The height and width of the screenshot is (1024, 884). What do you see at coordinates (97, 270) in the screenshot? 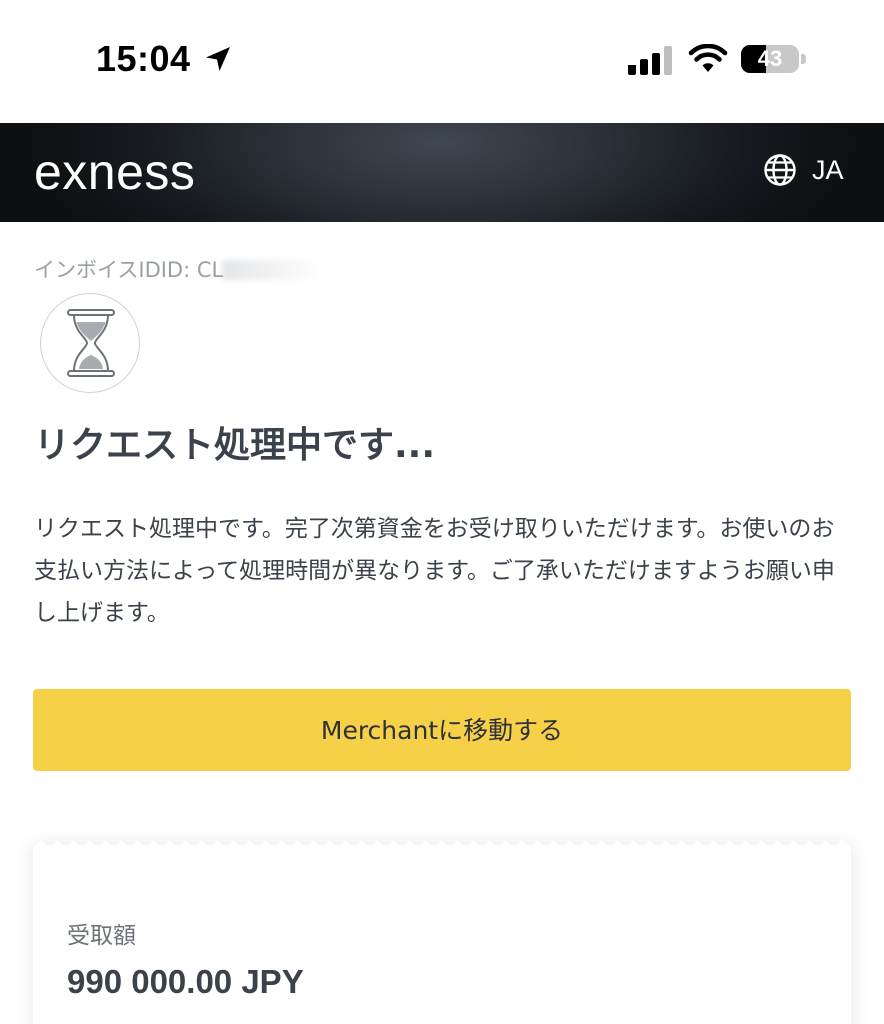
I see `invoice-id-label: インボイスID` at bounding box center [97, 270].